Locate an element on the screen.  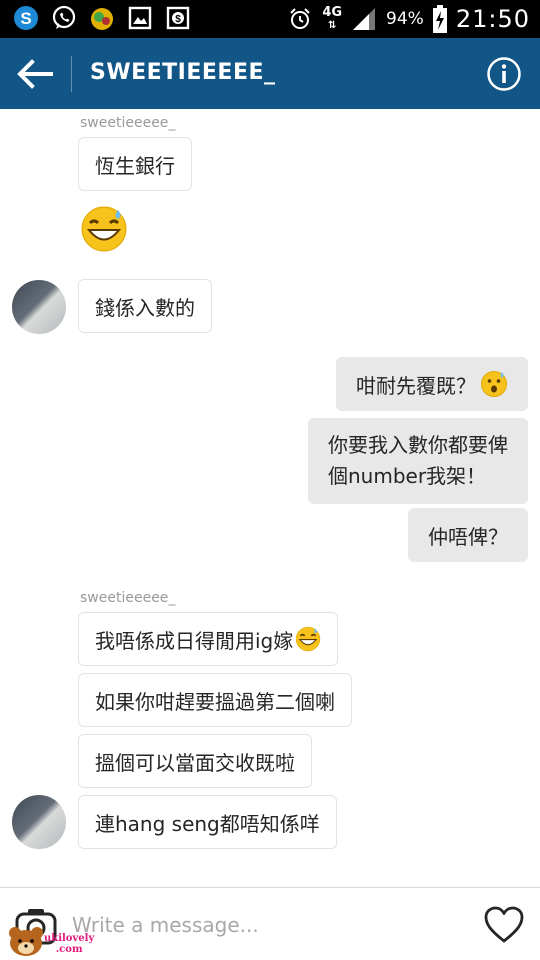
watermark-text: ukilovely .com is located at coordinates (69, 944).